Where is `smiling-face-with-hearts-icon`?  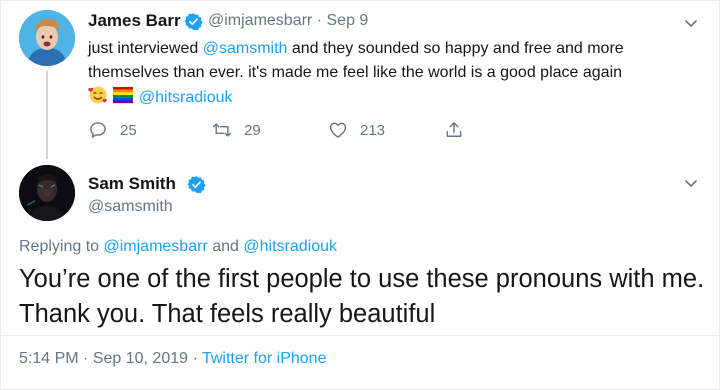
smiling-face-with-hearts-icon is located at coordinates (97, 95).